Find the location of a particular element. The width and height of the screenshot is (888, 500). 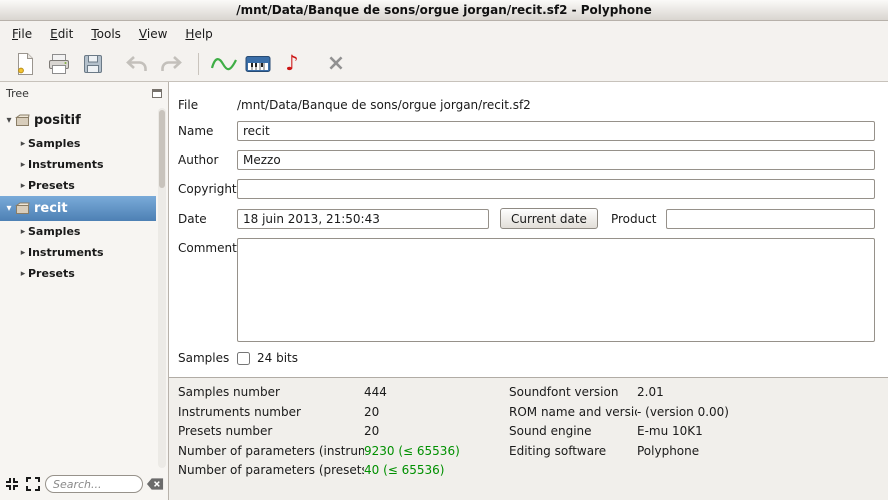

tree-panel-title: Tree is located at coordinates (17, 93).